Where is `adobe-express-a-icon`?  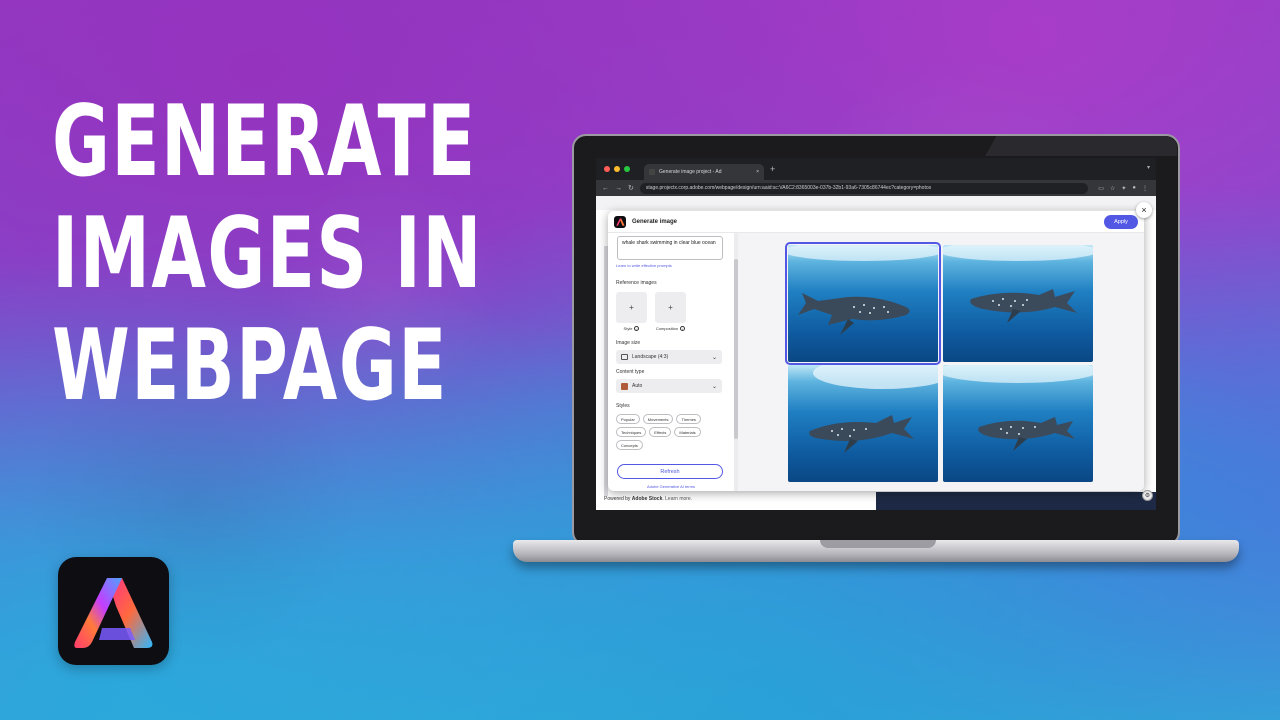 adobe-express-a-icon is located at coordinates (112, 613).